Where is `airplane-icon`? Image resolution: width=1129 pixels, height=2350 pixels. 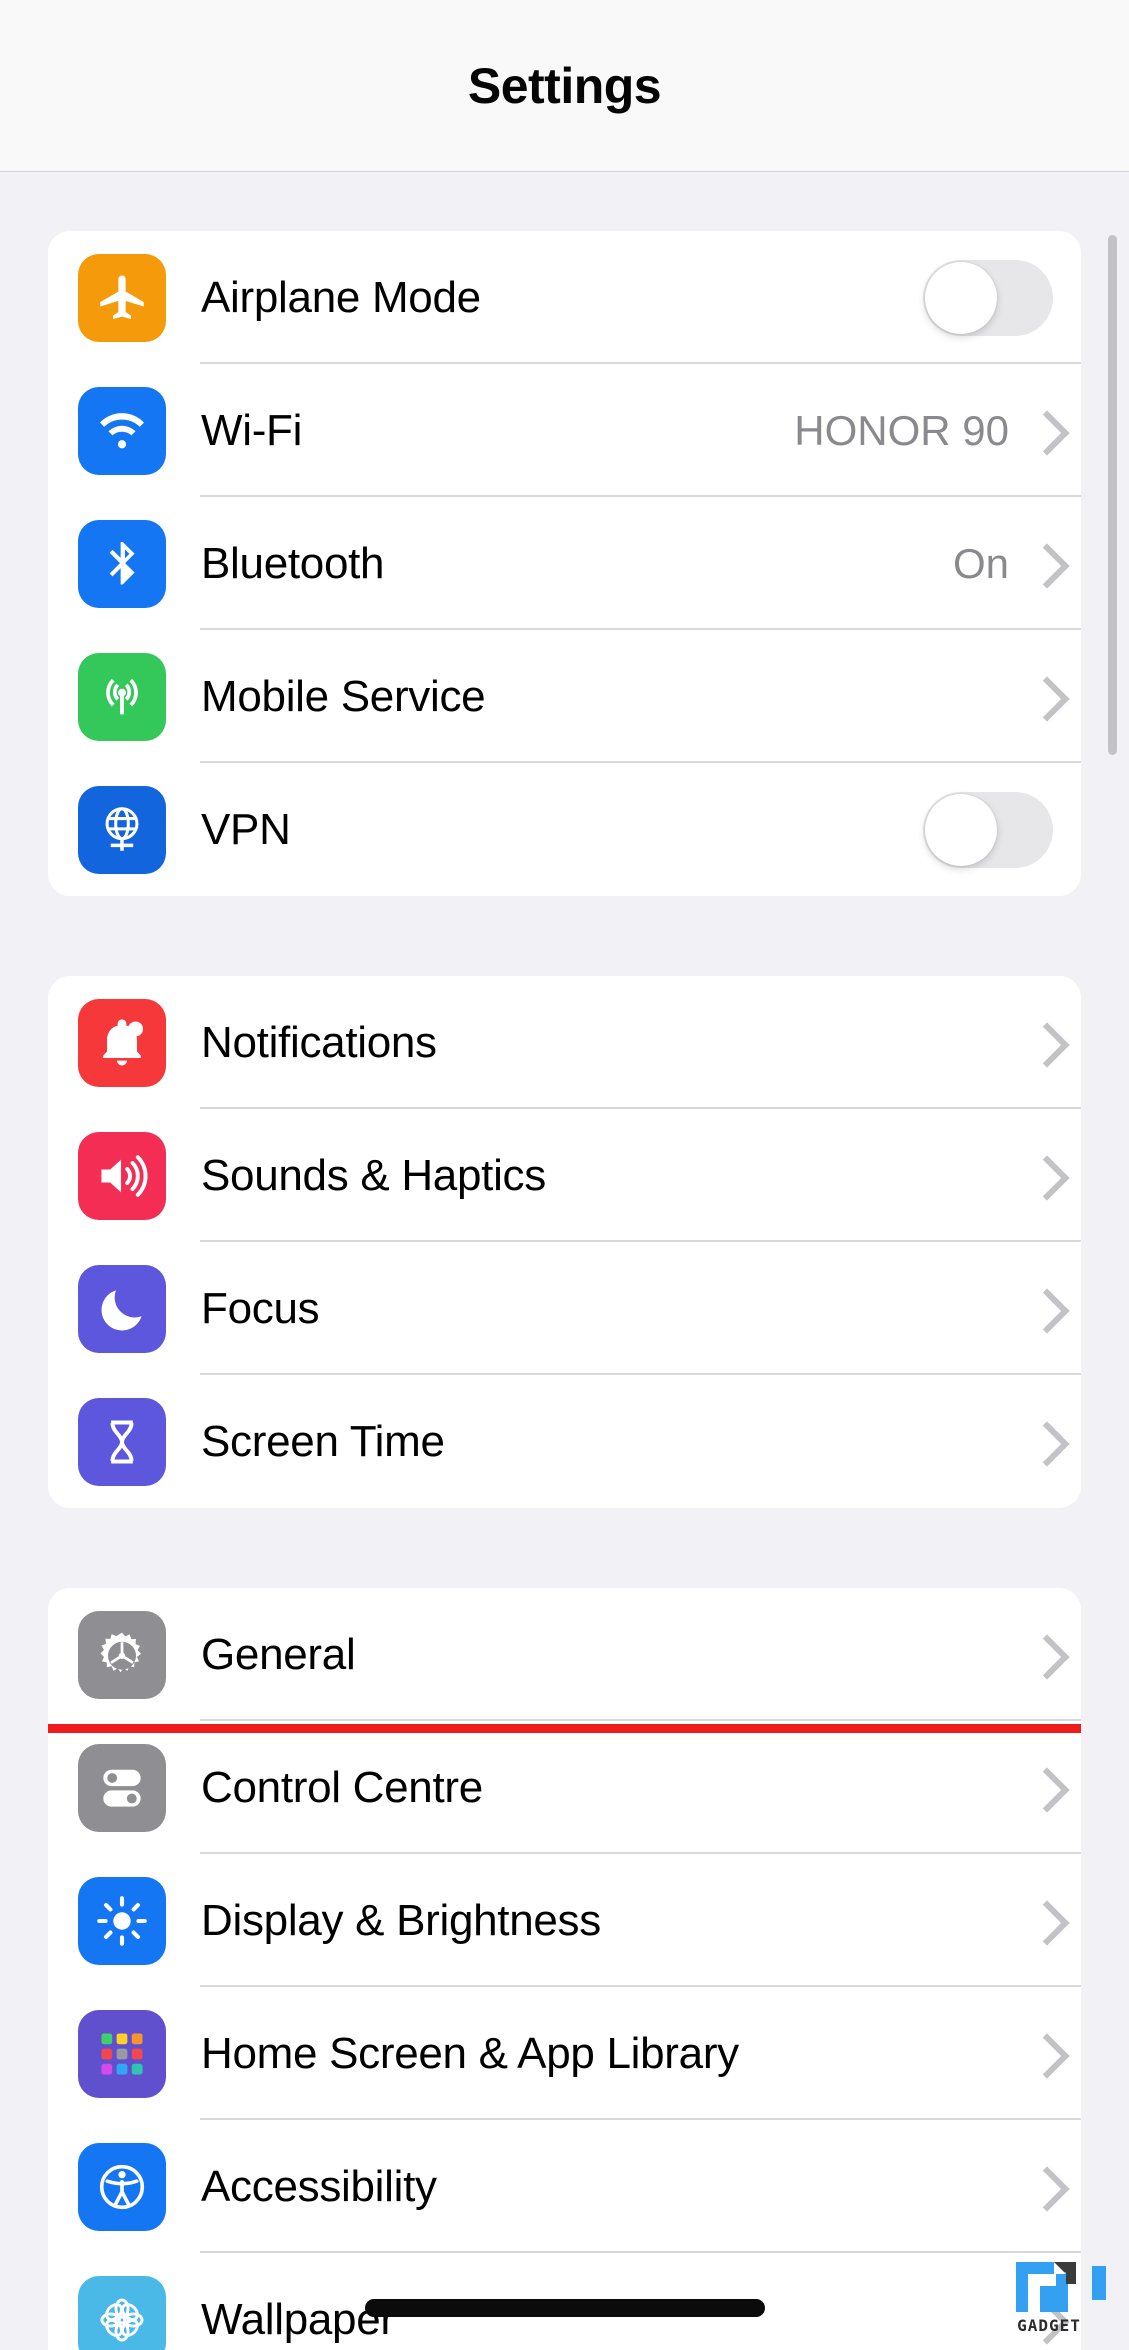 airplane-icon is located at coordinates (122, 297).